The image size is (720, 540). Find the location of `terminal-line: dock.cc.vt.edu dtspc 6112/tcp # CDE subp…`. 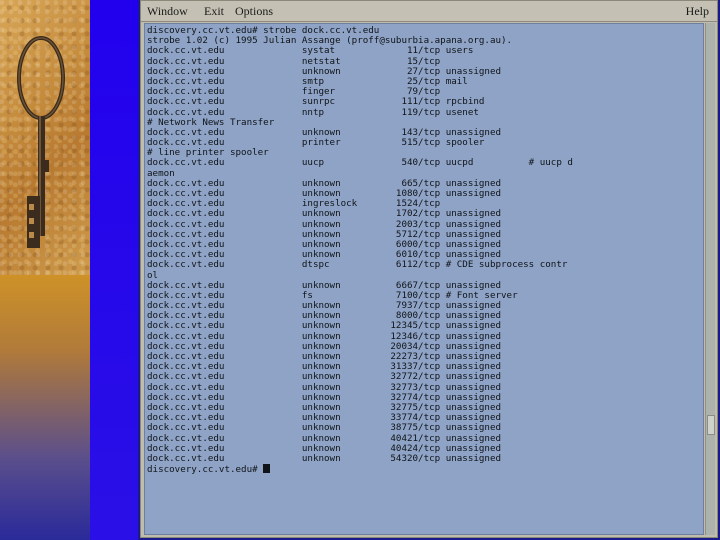

terminal-line: dock.cc.vt.edu dtspc 6112/tcp # CDE subp… is located at coordinates (357, 265).